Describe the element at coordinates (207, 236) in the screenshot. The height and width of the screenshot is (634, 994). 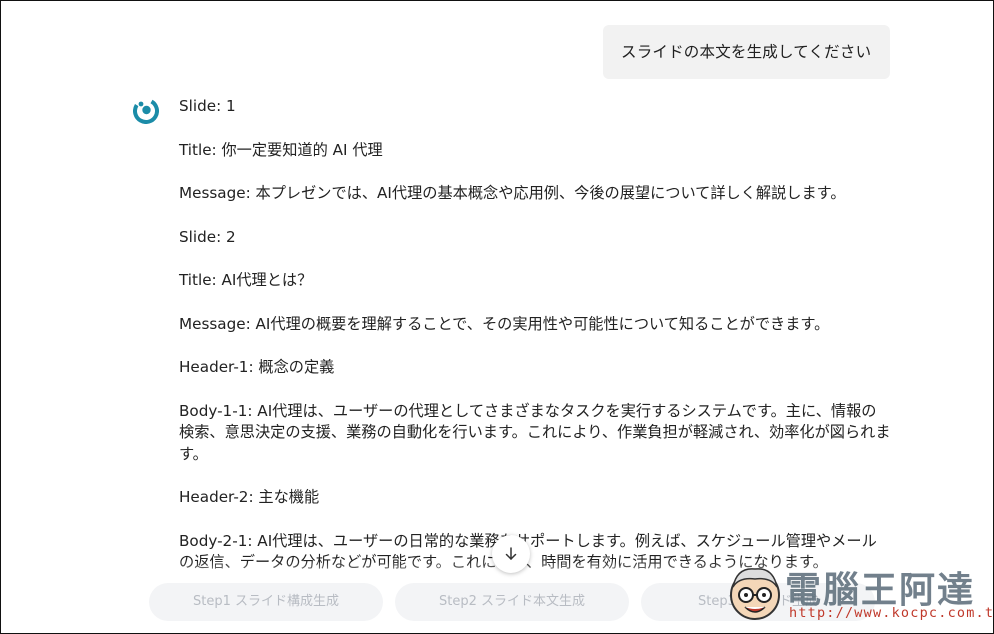
I see `response-line-slide-2: Slide: 2` at that location.